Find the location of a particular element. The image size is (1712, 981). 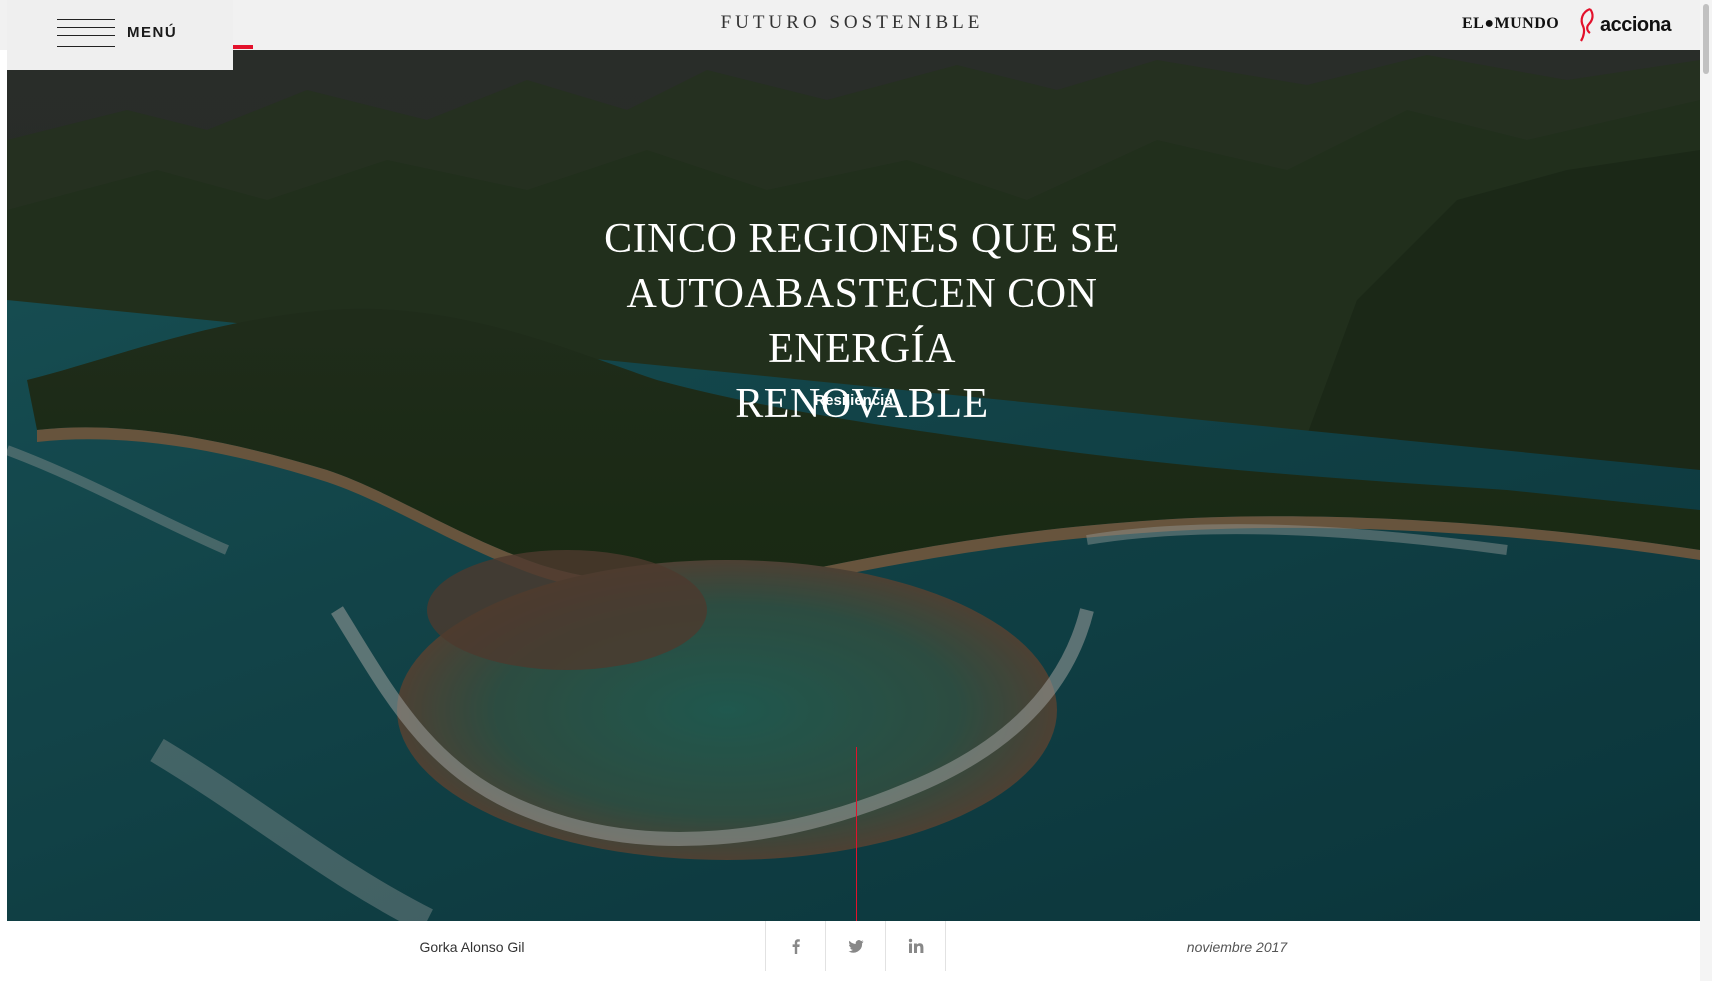

facebook-icon is located at coordinates (796, 946).